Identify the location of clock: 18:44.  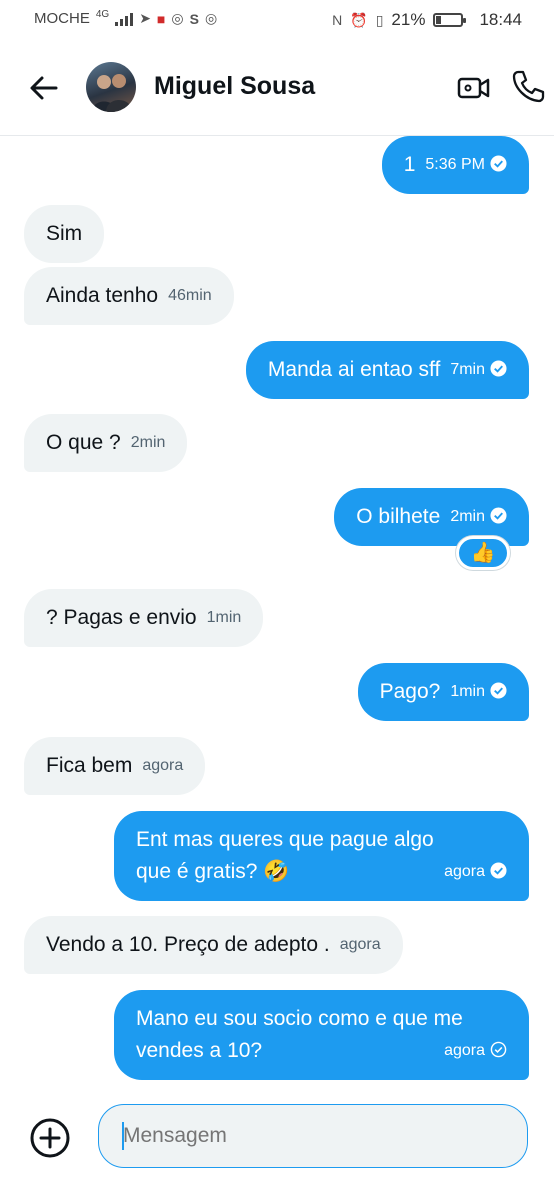
(500, 19).